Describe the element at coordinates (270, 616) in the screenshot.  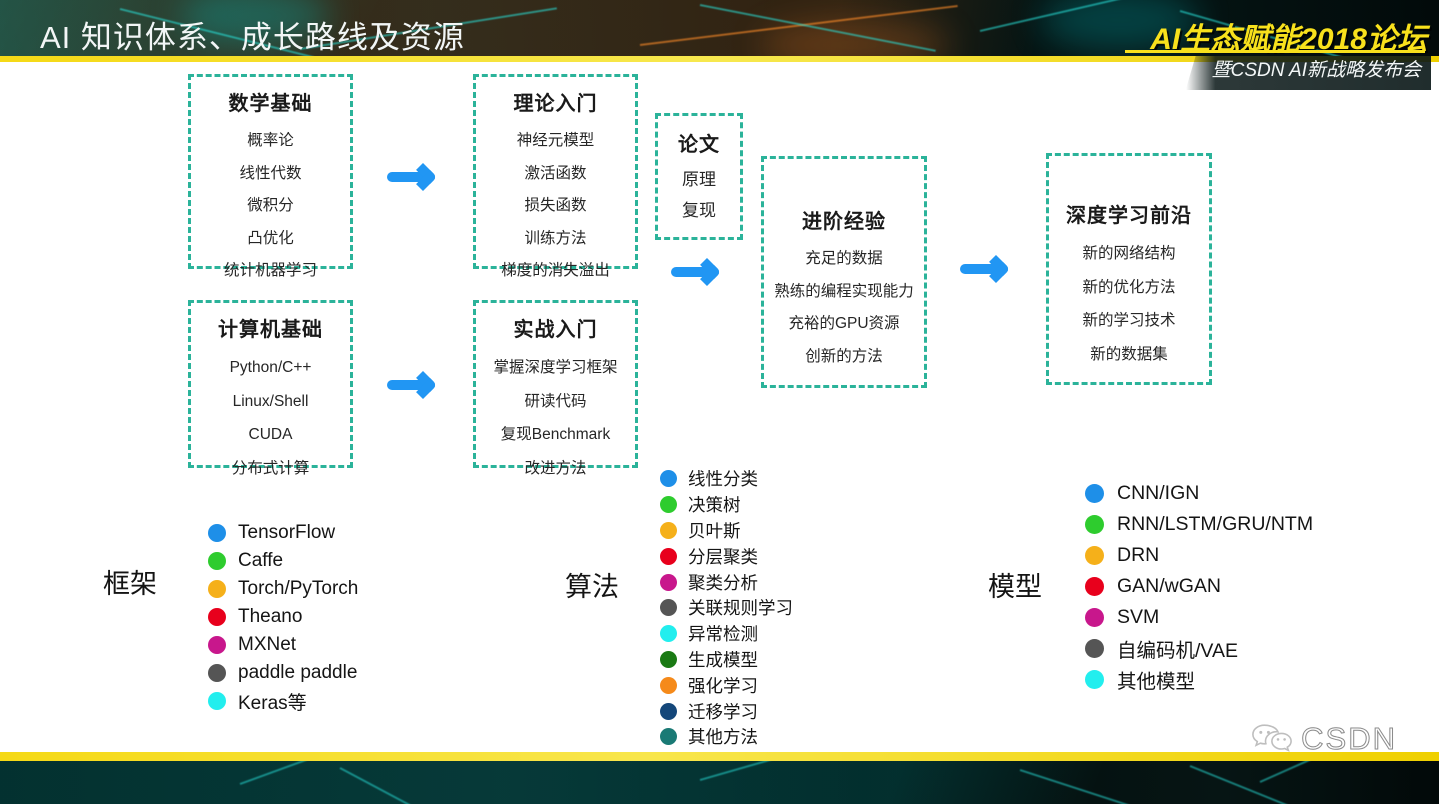
I see `legend-item-label: Theano` at that location.